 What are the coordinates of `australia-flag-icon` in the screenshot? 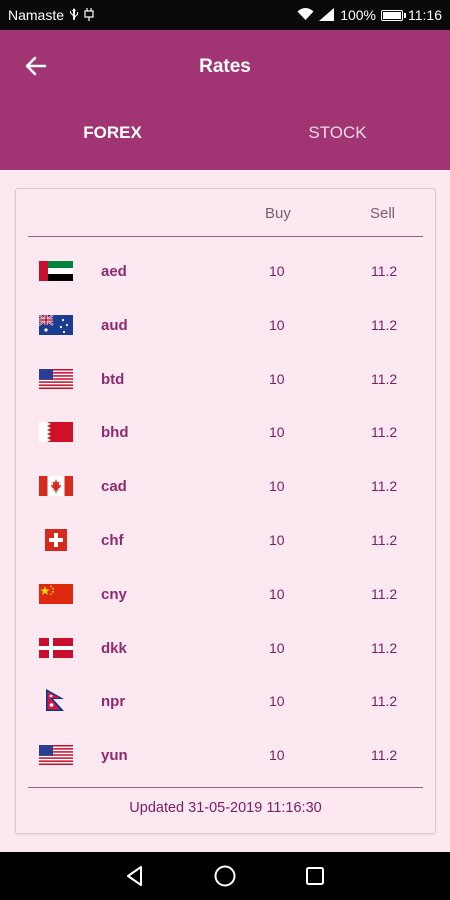 It's located at (56, 324).